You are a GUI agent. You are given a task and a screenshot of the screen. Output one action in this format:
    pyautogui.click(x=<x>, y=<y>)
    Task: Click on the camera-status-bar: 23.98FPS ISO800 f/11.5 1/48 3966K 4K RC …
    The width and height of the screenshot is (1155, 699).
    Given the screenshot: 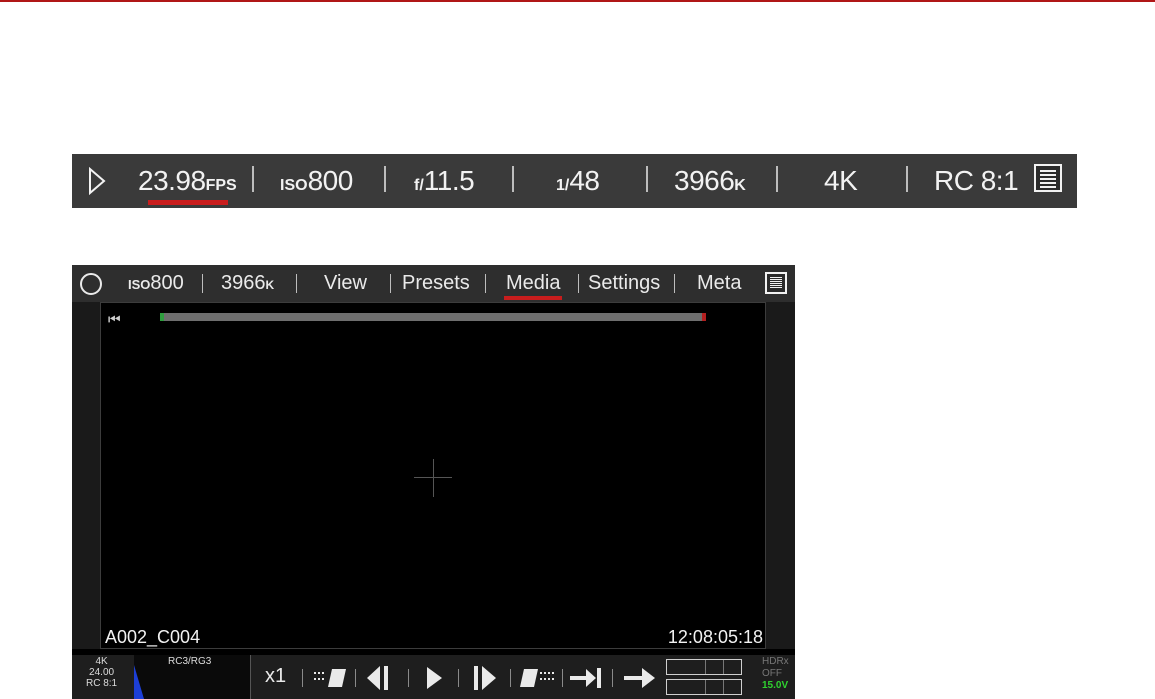 What is the action you would take?
    pyautogui.click(x=574, y=181)
    